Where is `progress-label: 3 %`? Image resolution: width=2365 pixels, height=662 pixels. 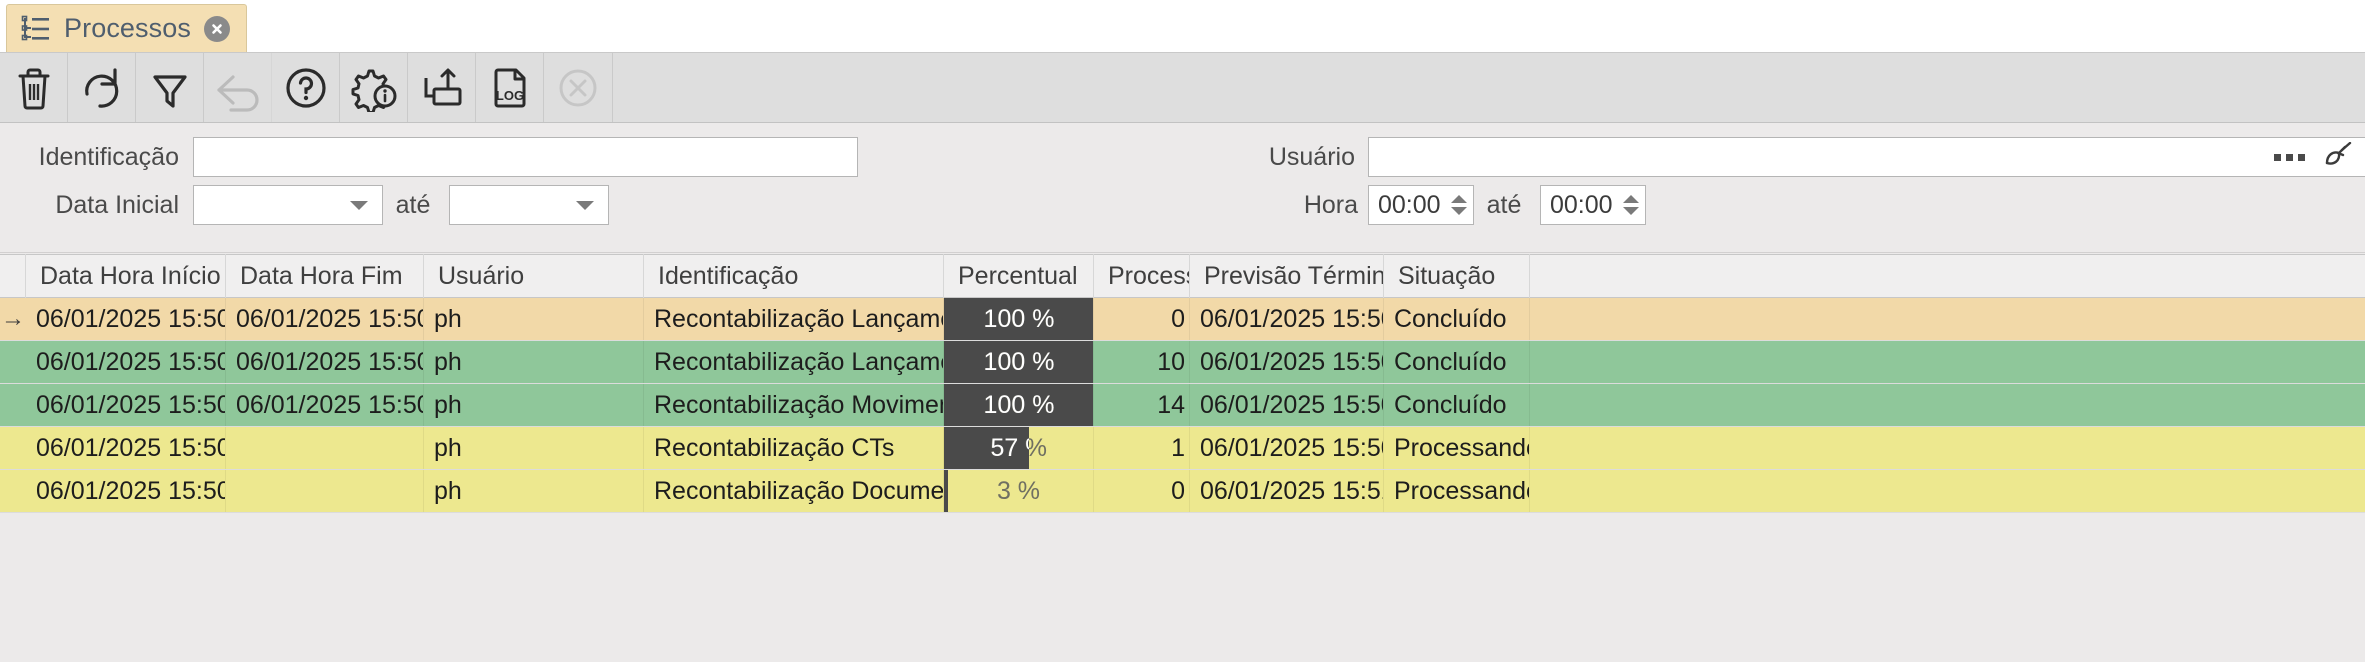
progress-label: 3 % is located at coordinates (1018, 490).